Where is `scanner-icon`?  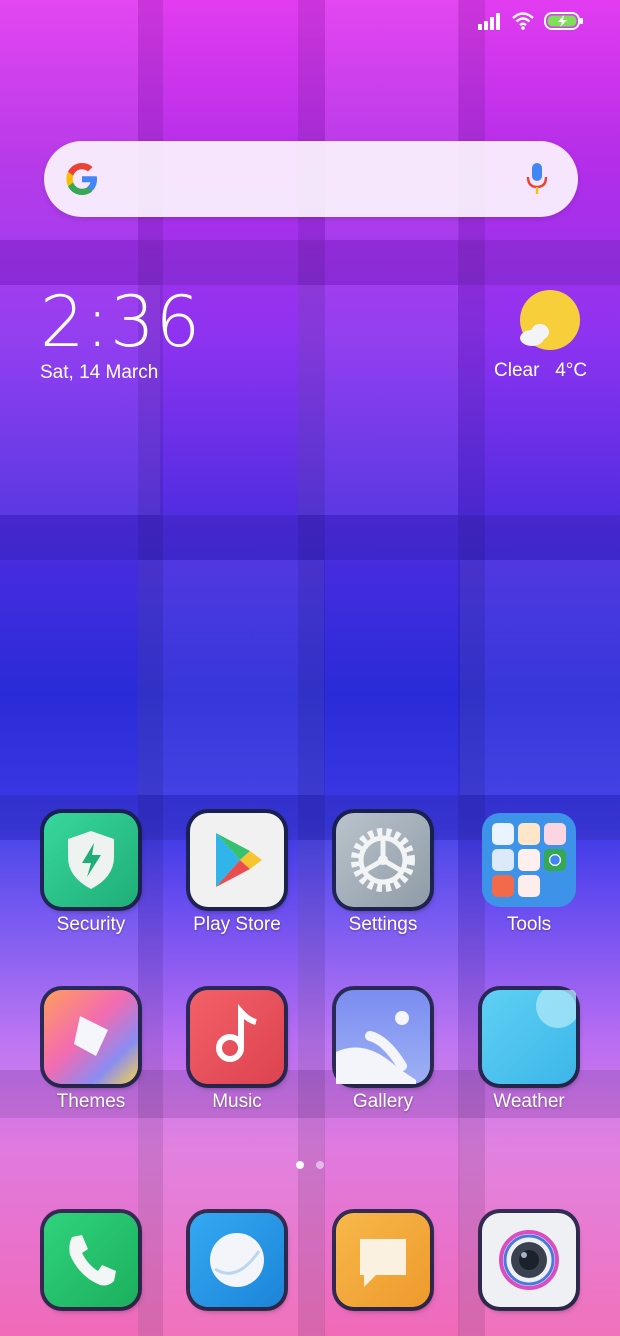
scanner-icon is located at coordinates (503, 834).